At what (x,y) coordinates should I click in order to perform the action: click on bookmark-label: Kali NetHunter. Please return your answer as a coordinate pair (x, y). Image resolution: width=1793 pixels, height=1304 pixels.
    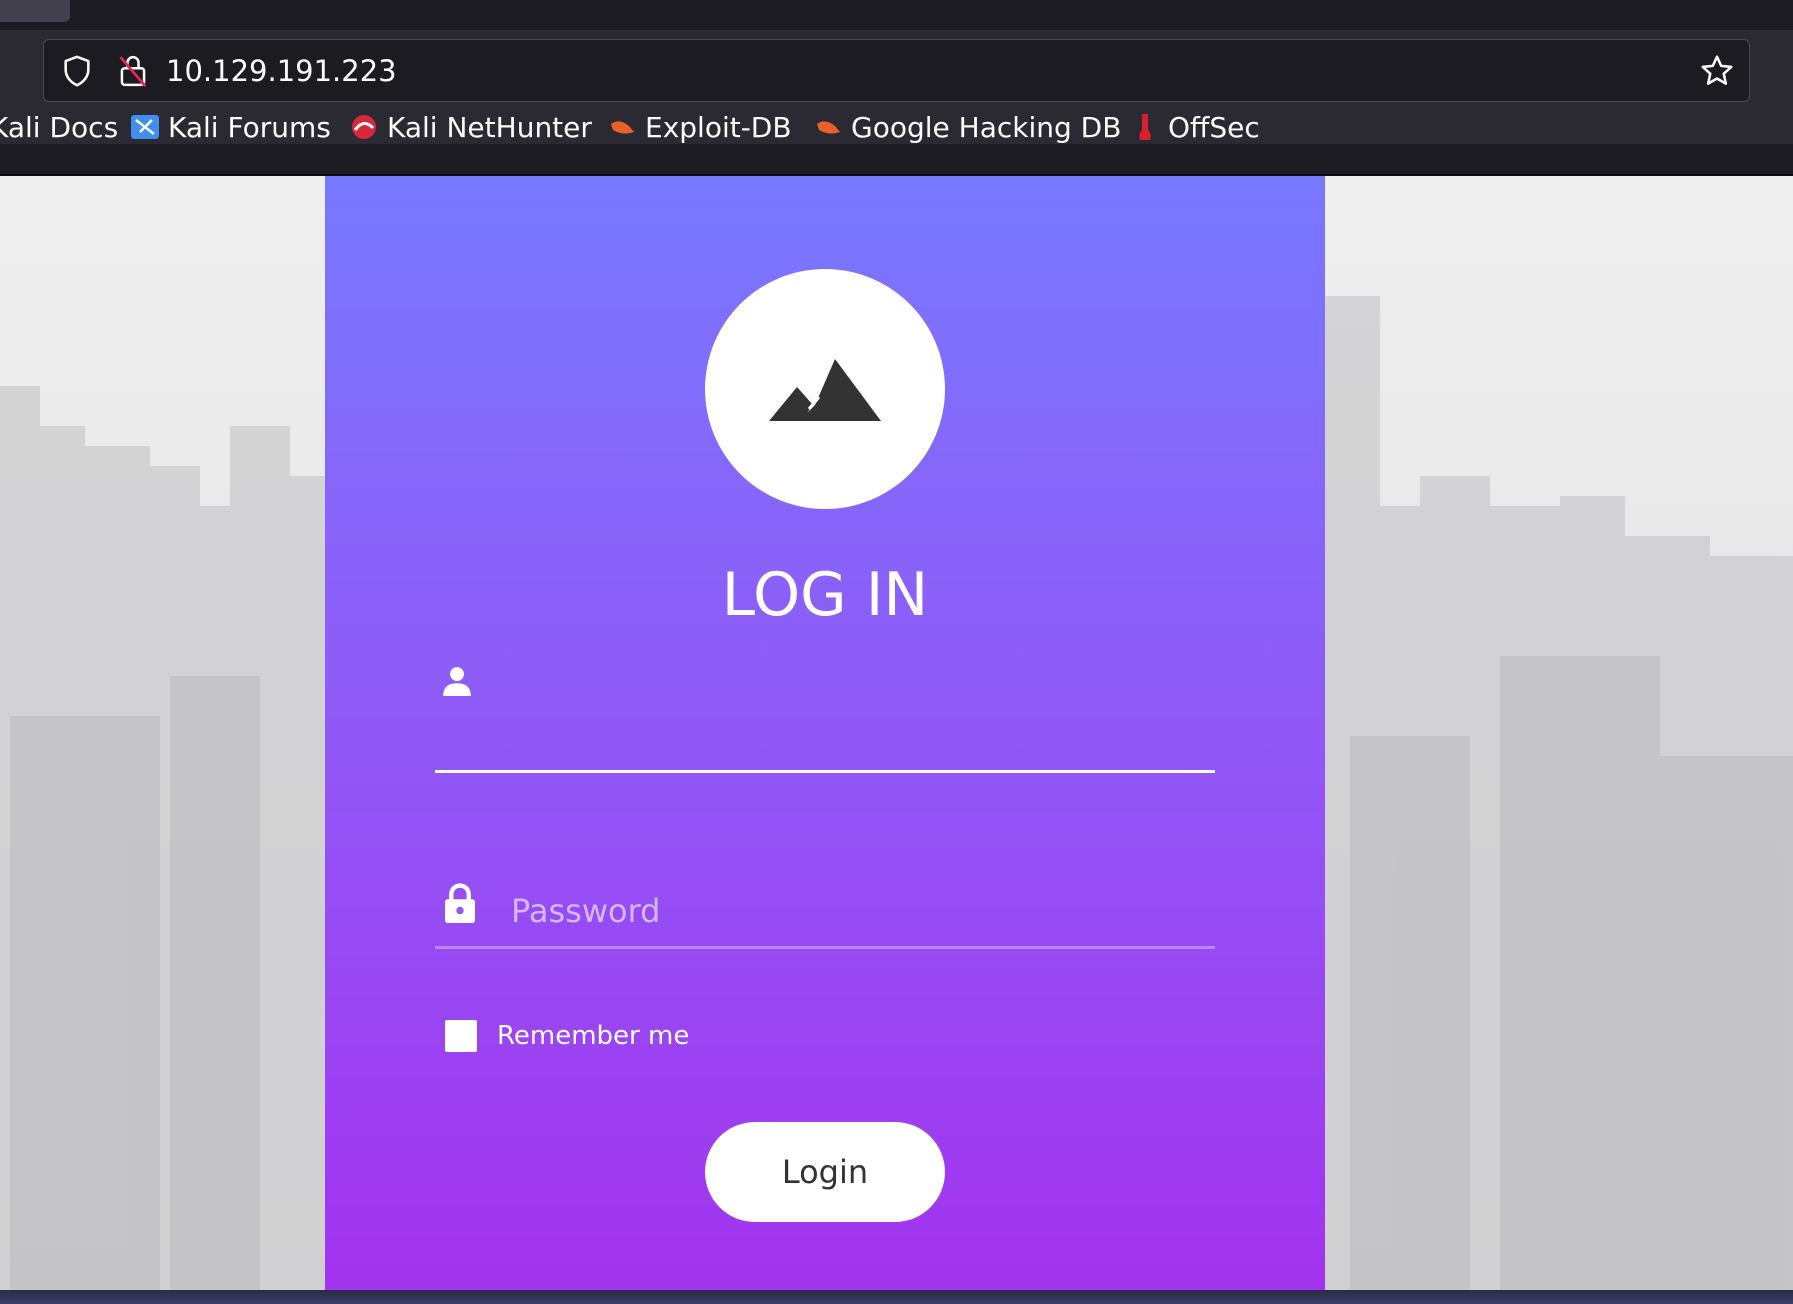
    Looking at the image, I should click on (489, 127).